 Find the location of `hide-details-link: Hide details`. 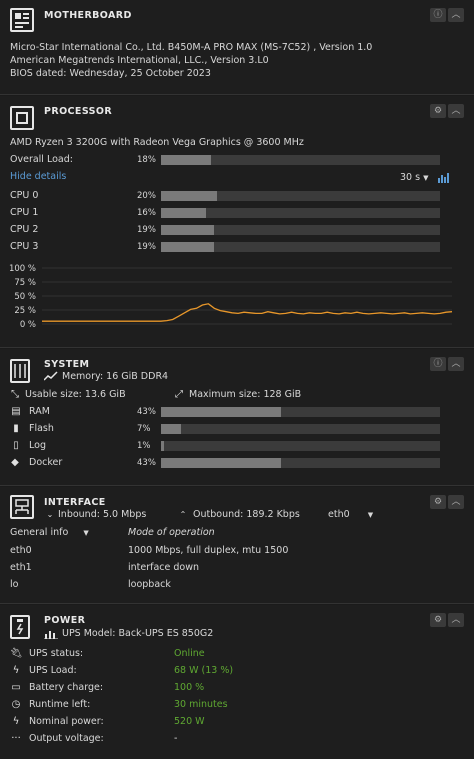

hide-details-link: Hide details is located at coordinates (38, 176).